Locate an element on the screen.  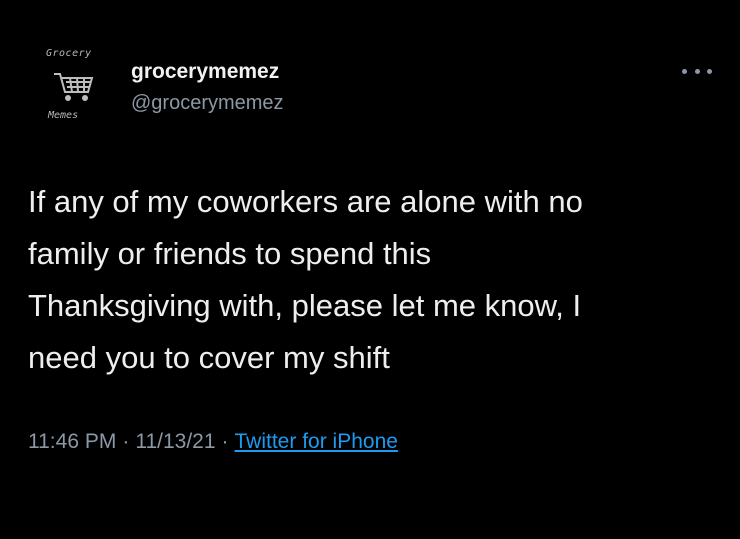
tweet-source-link: Twitter for iPhone is located at coordinates (316, 441).